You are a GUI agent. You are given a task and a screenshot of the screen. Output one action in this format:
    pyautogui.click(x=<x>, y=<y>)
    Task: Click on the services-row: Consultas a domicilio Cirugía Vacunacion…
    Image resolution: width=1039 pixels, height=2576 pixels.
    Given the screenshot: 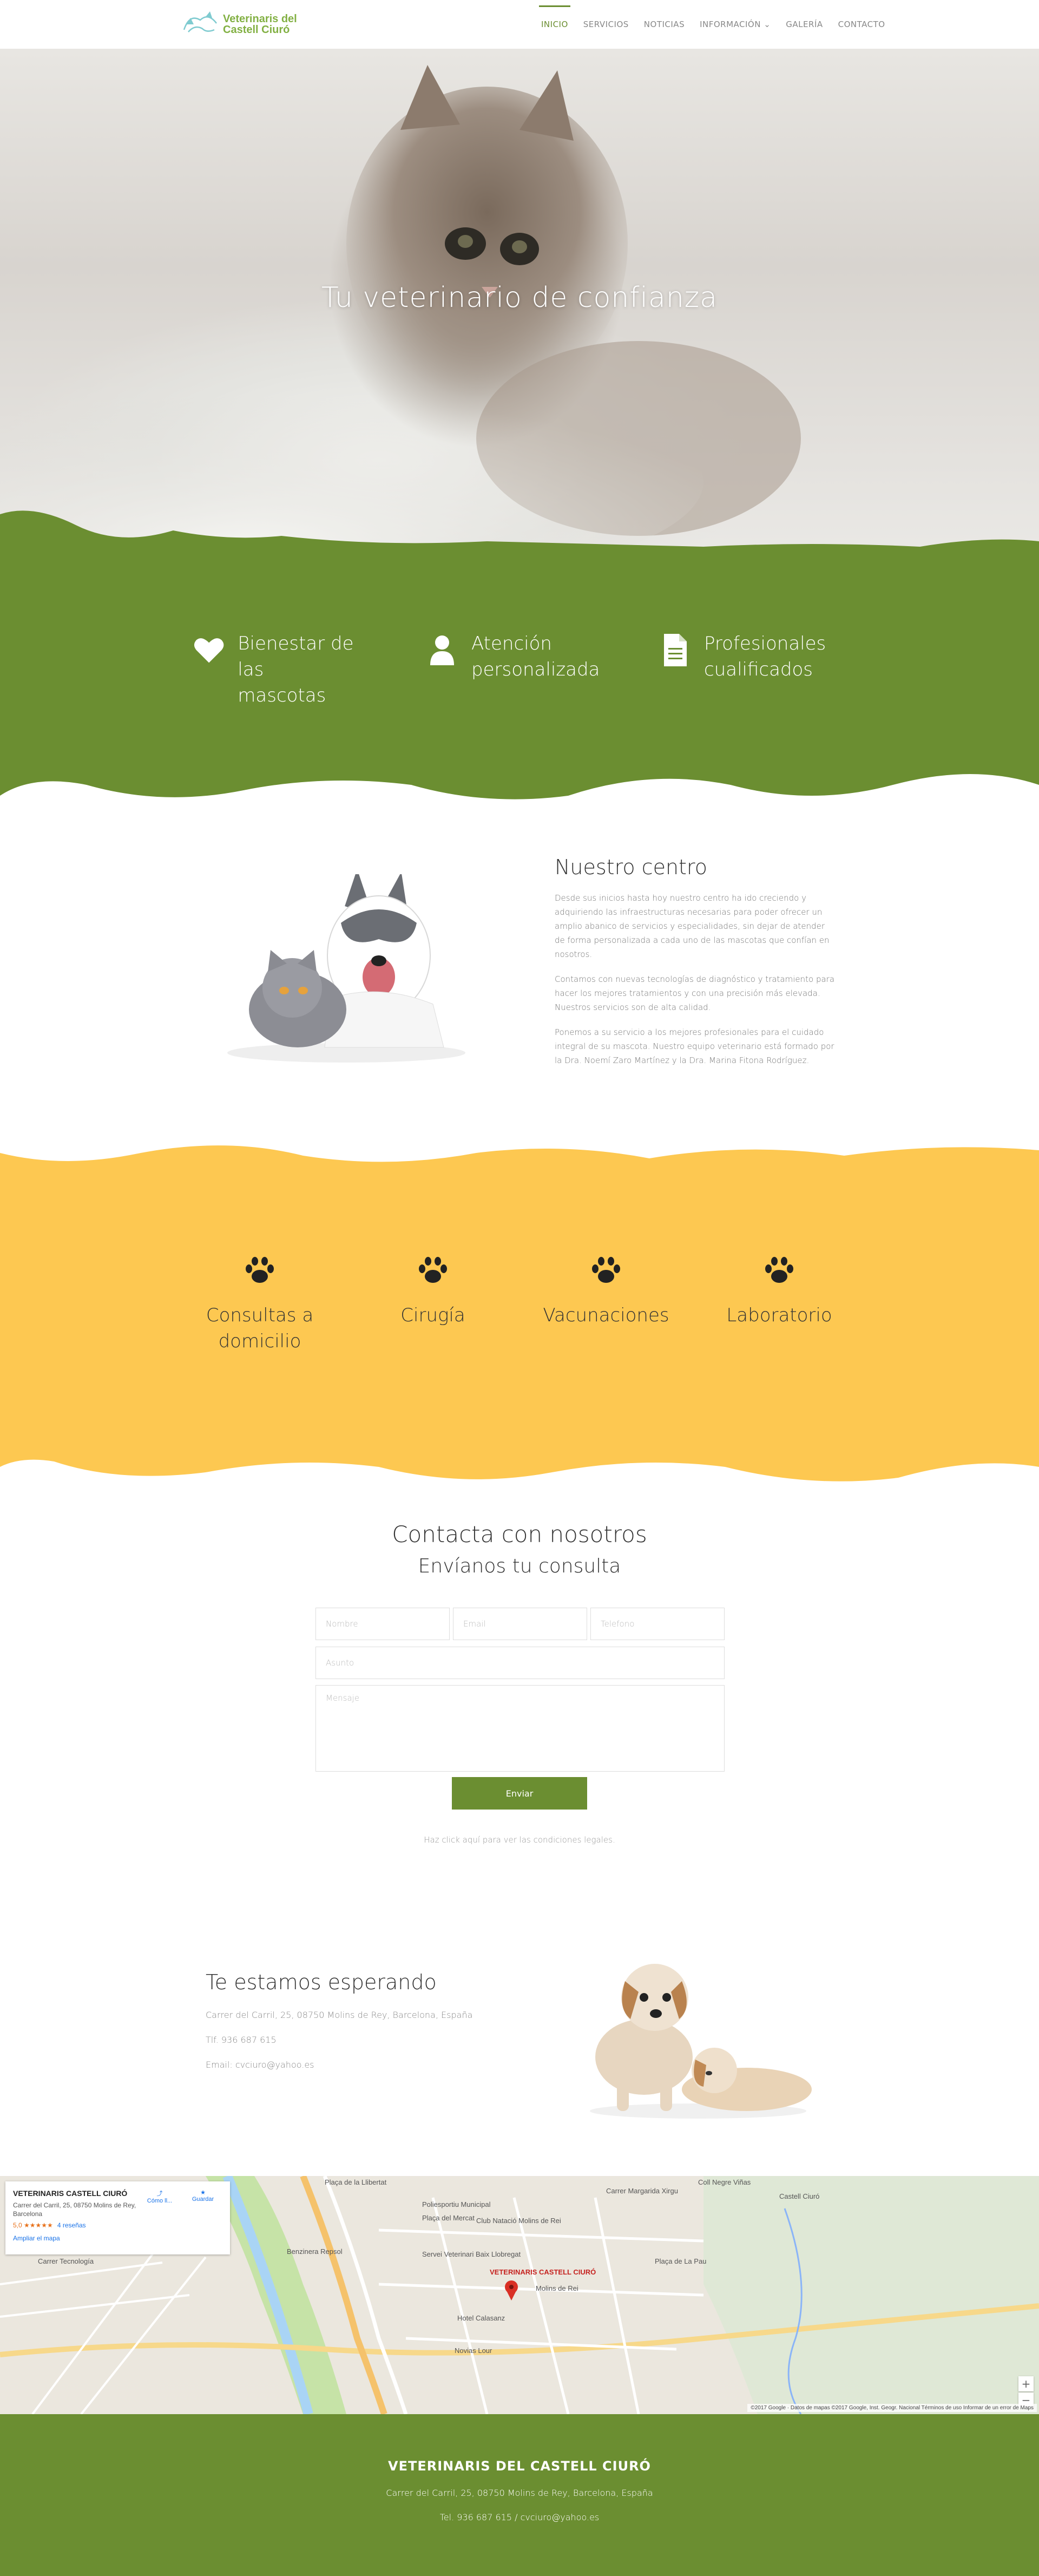 What is the action you would take?
    pyautogui.click(x=519, y=1305)
    